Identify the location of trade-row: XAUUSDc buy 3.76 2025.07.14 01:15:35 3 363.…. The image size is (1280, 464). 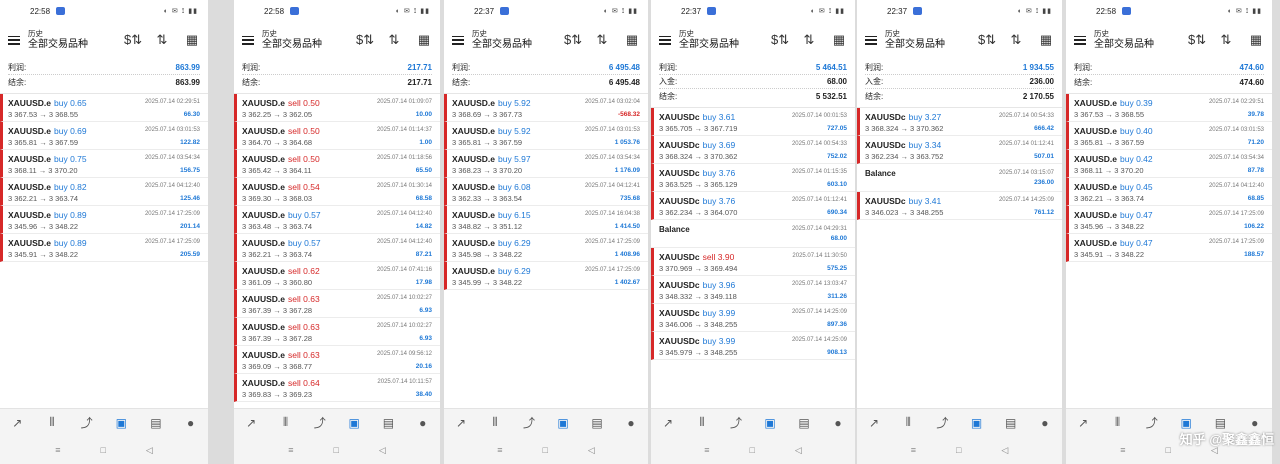
(753, 178).